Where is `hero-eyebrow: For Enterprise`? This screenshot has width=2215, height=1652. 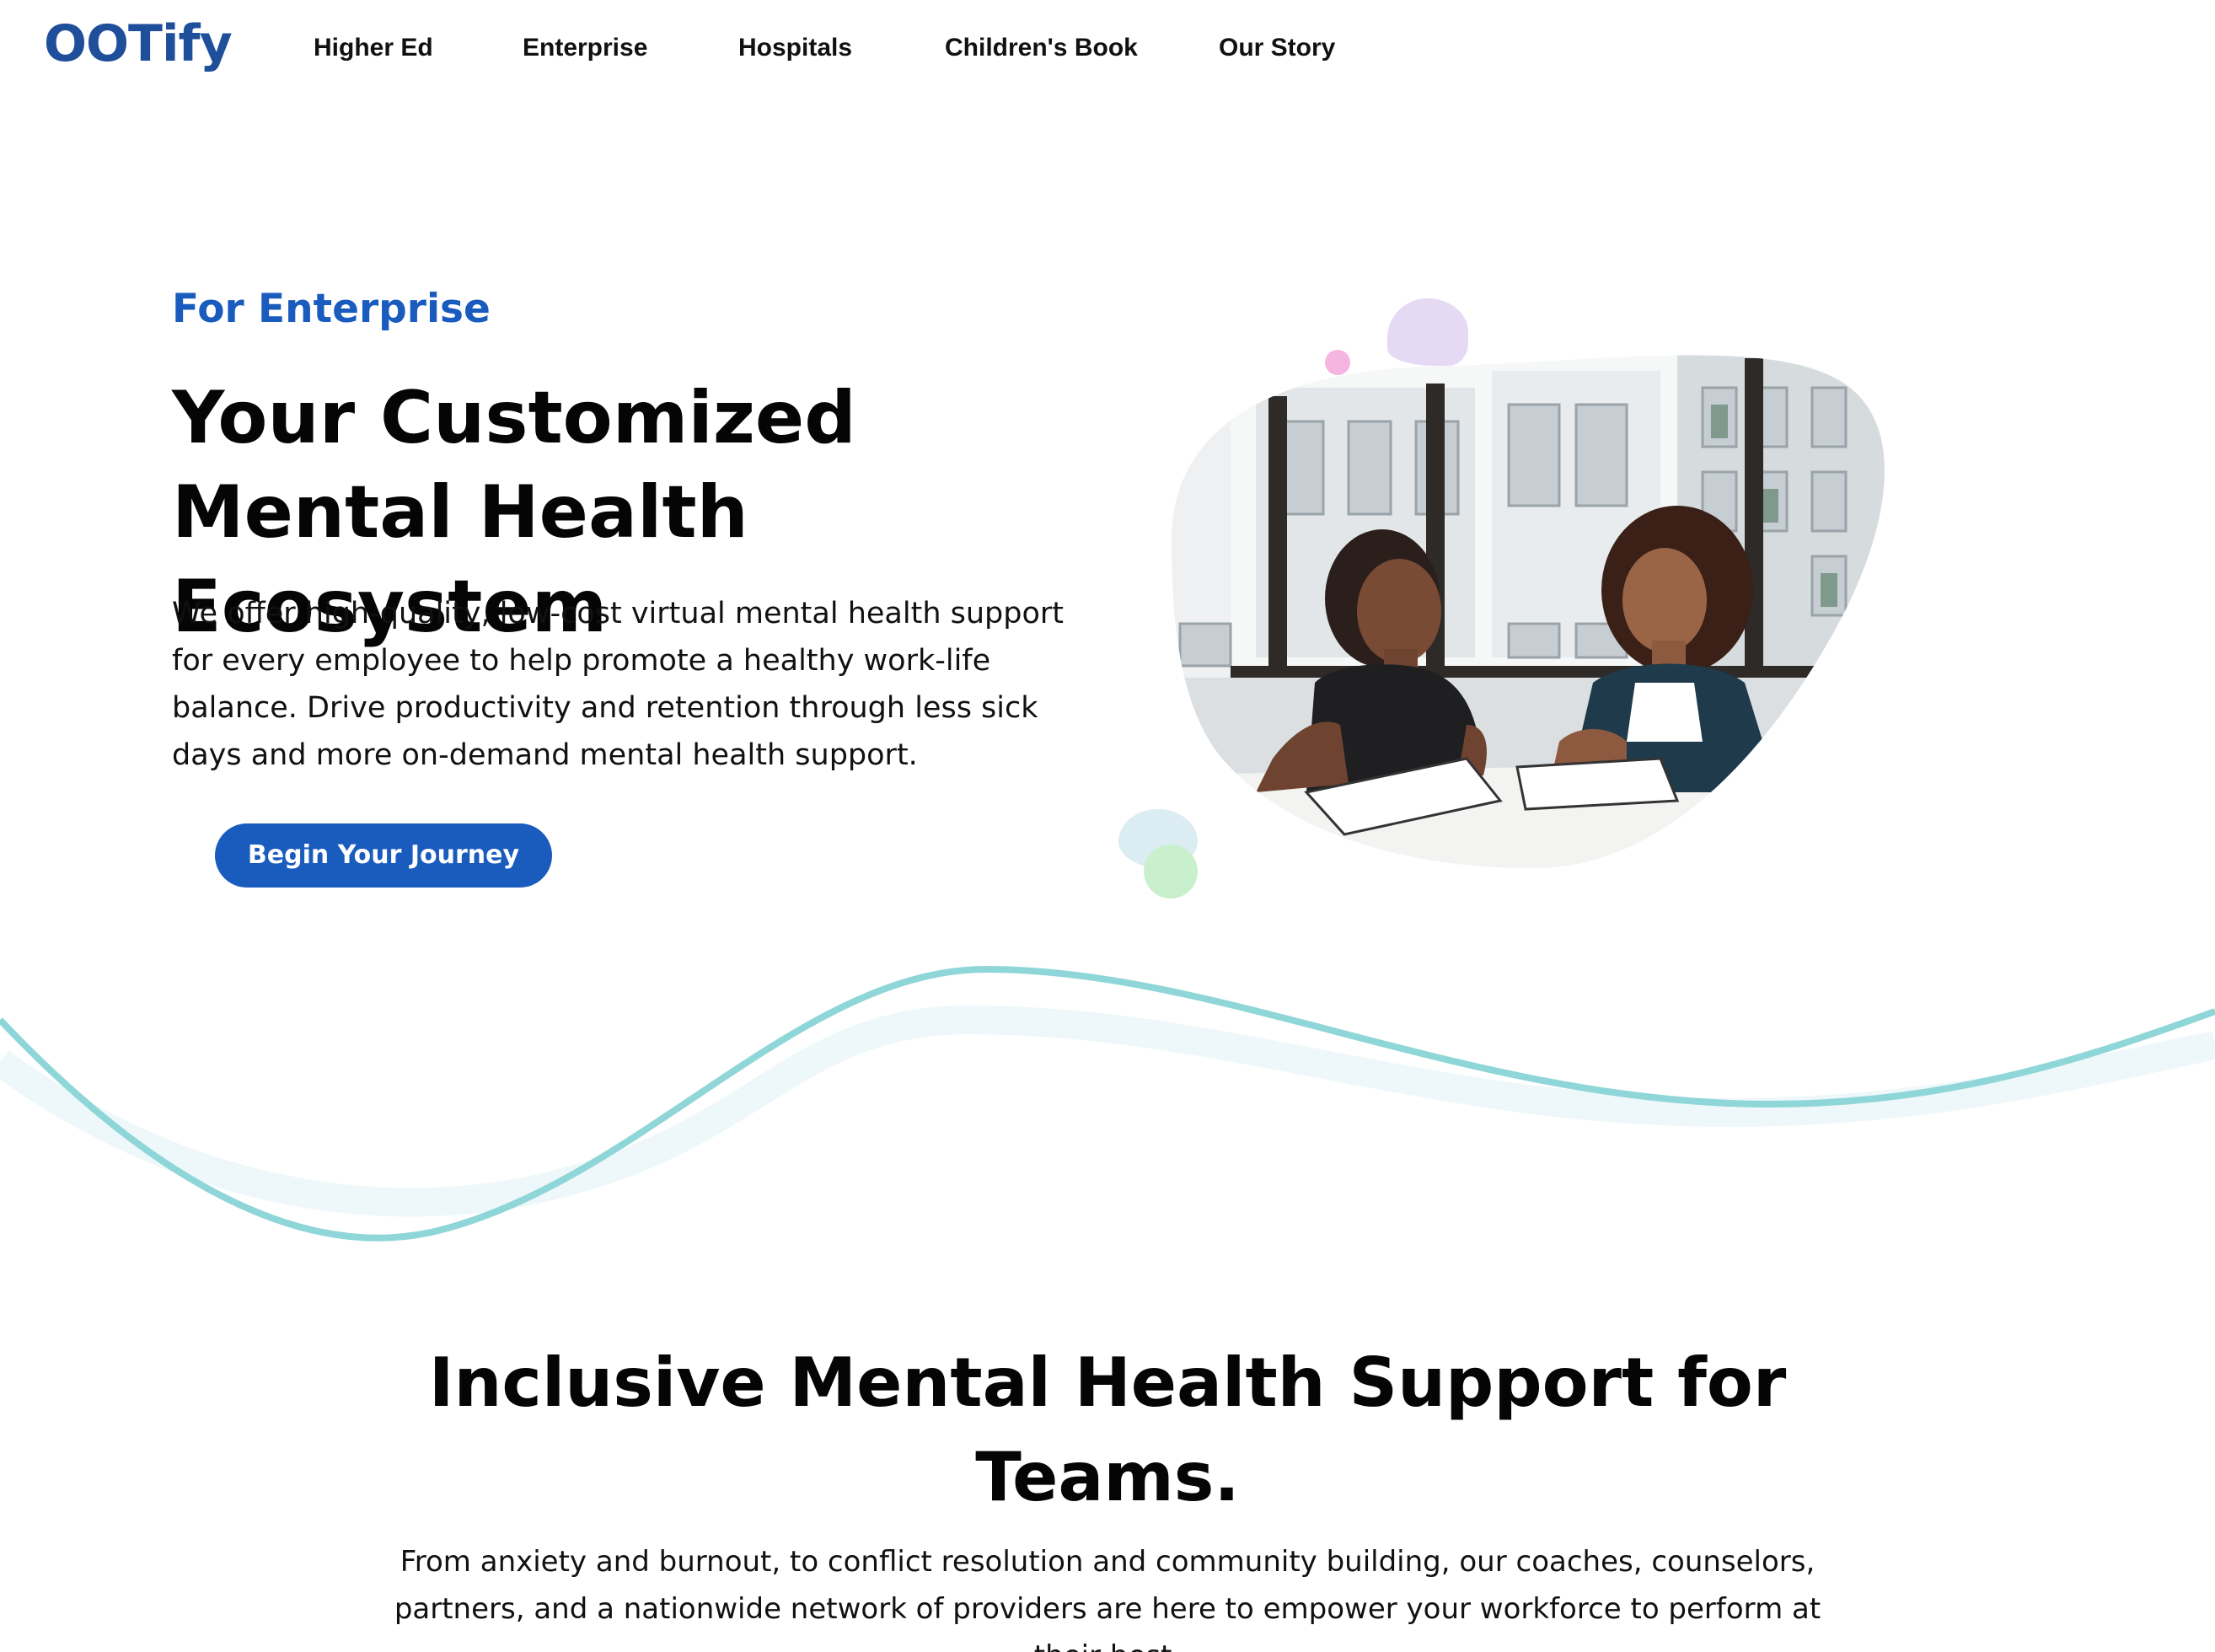 hero-eyebrow: For Enterprise is located at coordinates (331, 309).